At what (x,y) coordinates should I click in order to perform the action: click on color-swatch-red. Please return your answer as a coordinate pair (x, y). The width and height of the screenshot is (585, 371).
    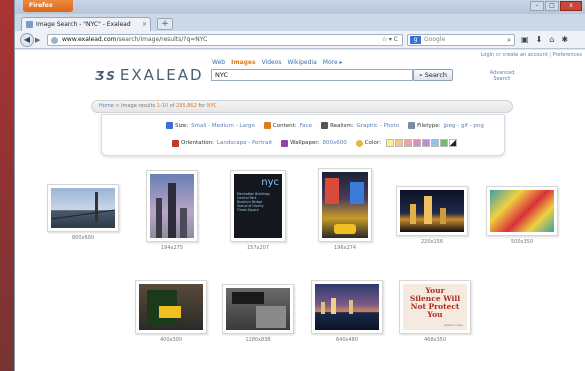
    Looking at the image, I should click on (407, 143).